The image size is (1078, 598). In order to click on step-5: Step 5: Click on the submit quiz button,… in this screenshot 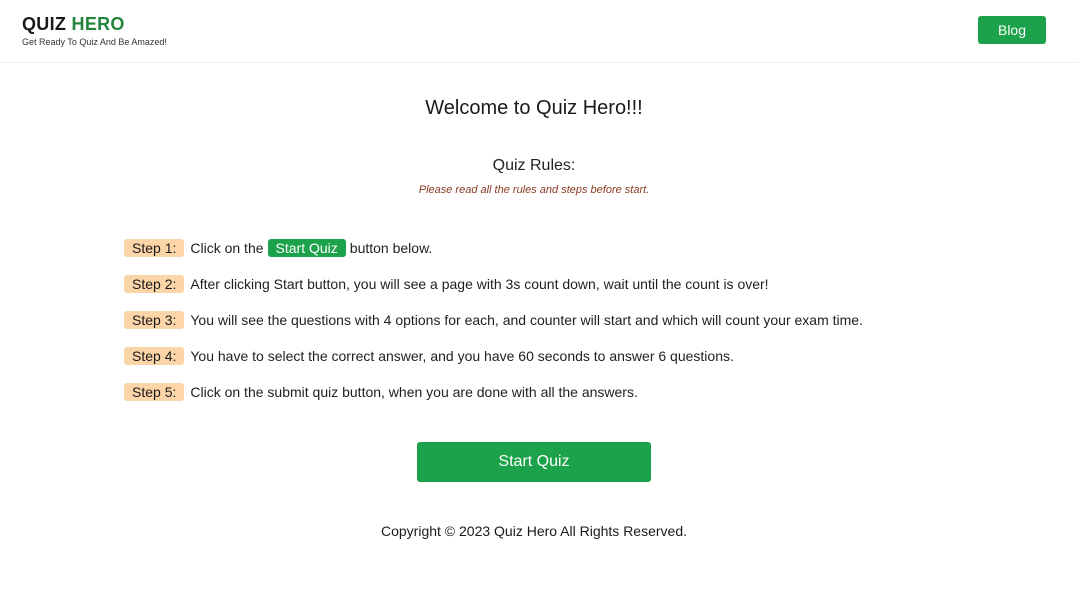, I will do `click(574, 391)`.